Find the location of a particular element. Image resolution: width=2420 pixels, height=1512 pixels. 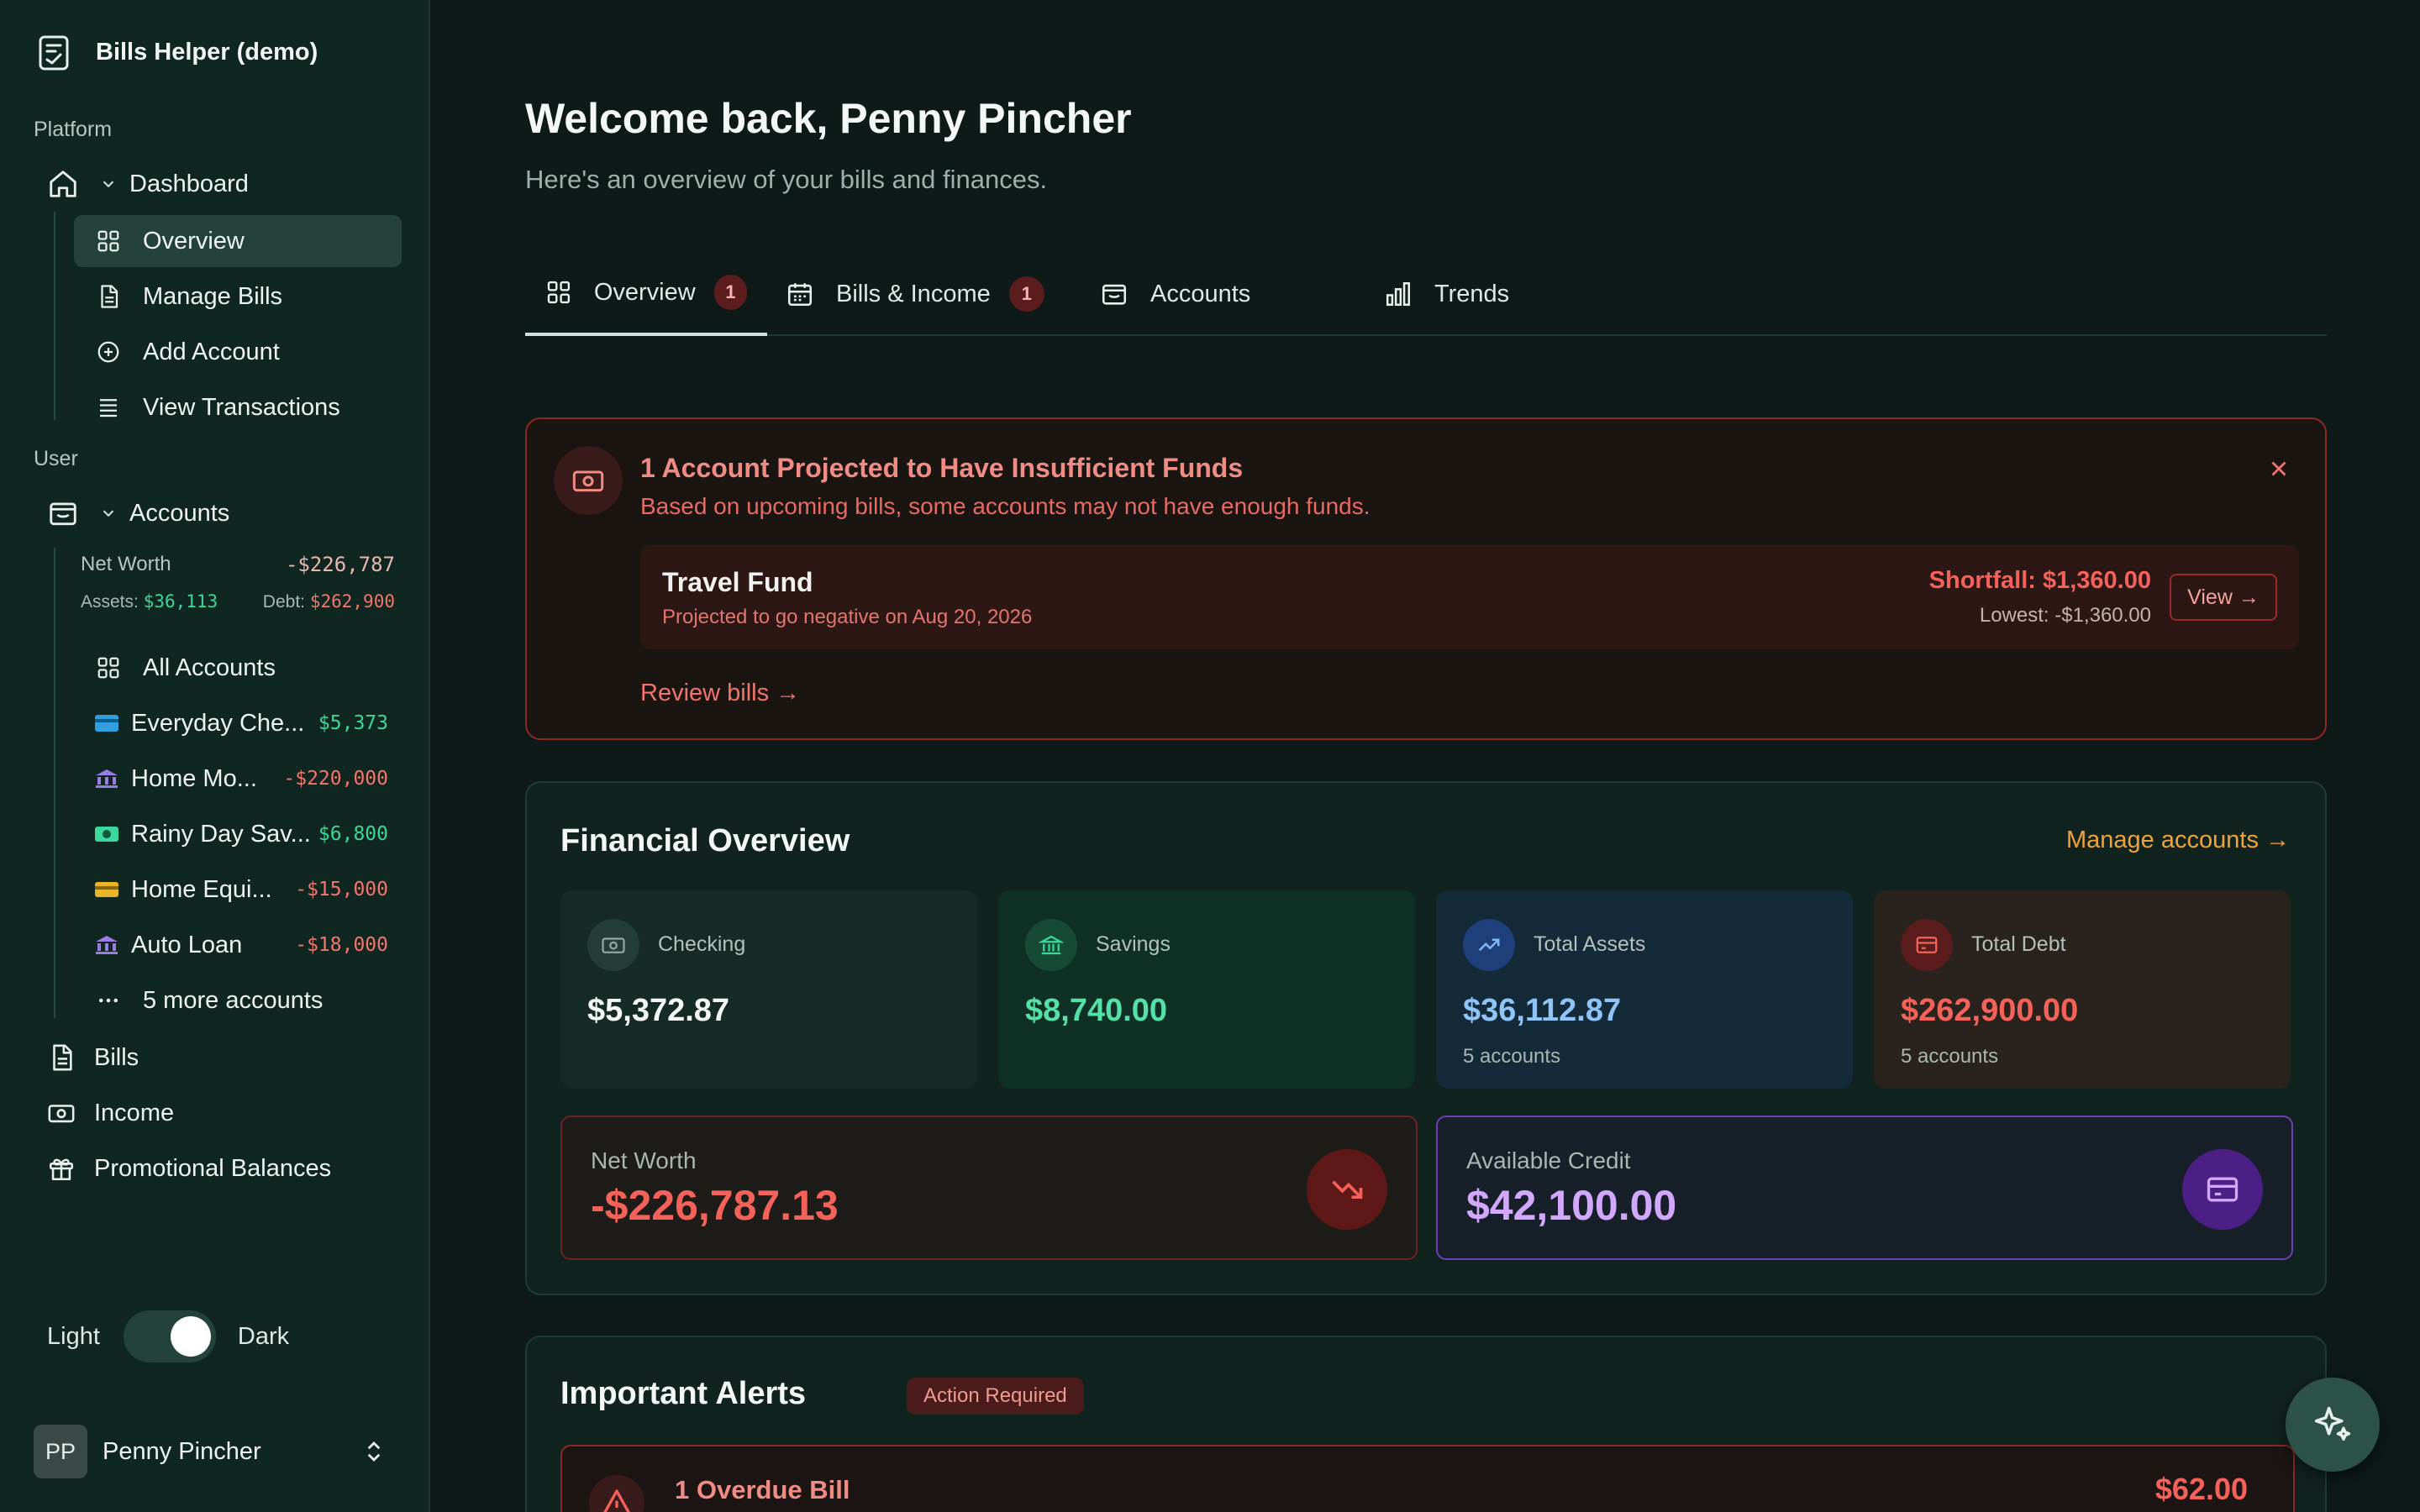

sparkles-icon is located at coordinates (2332, 1423).